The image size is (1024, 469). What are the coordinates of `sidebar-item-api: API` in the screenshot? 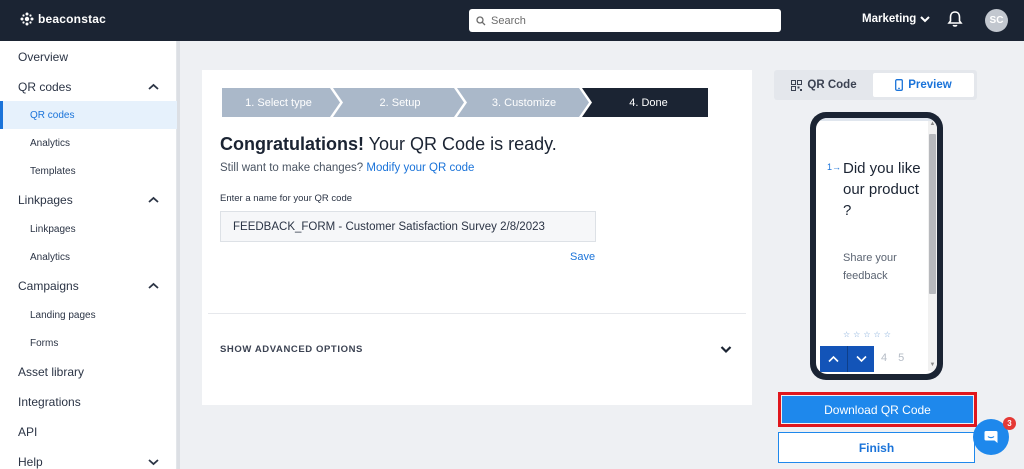 It's located at (88, 432).